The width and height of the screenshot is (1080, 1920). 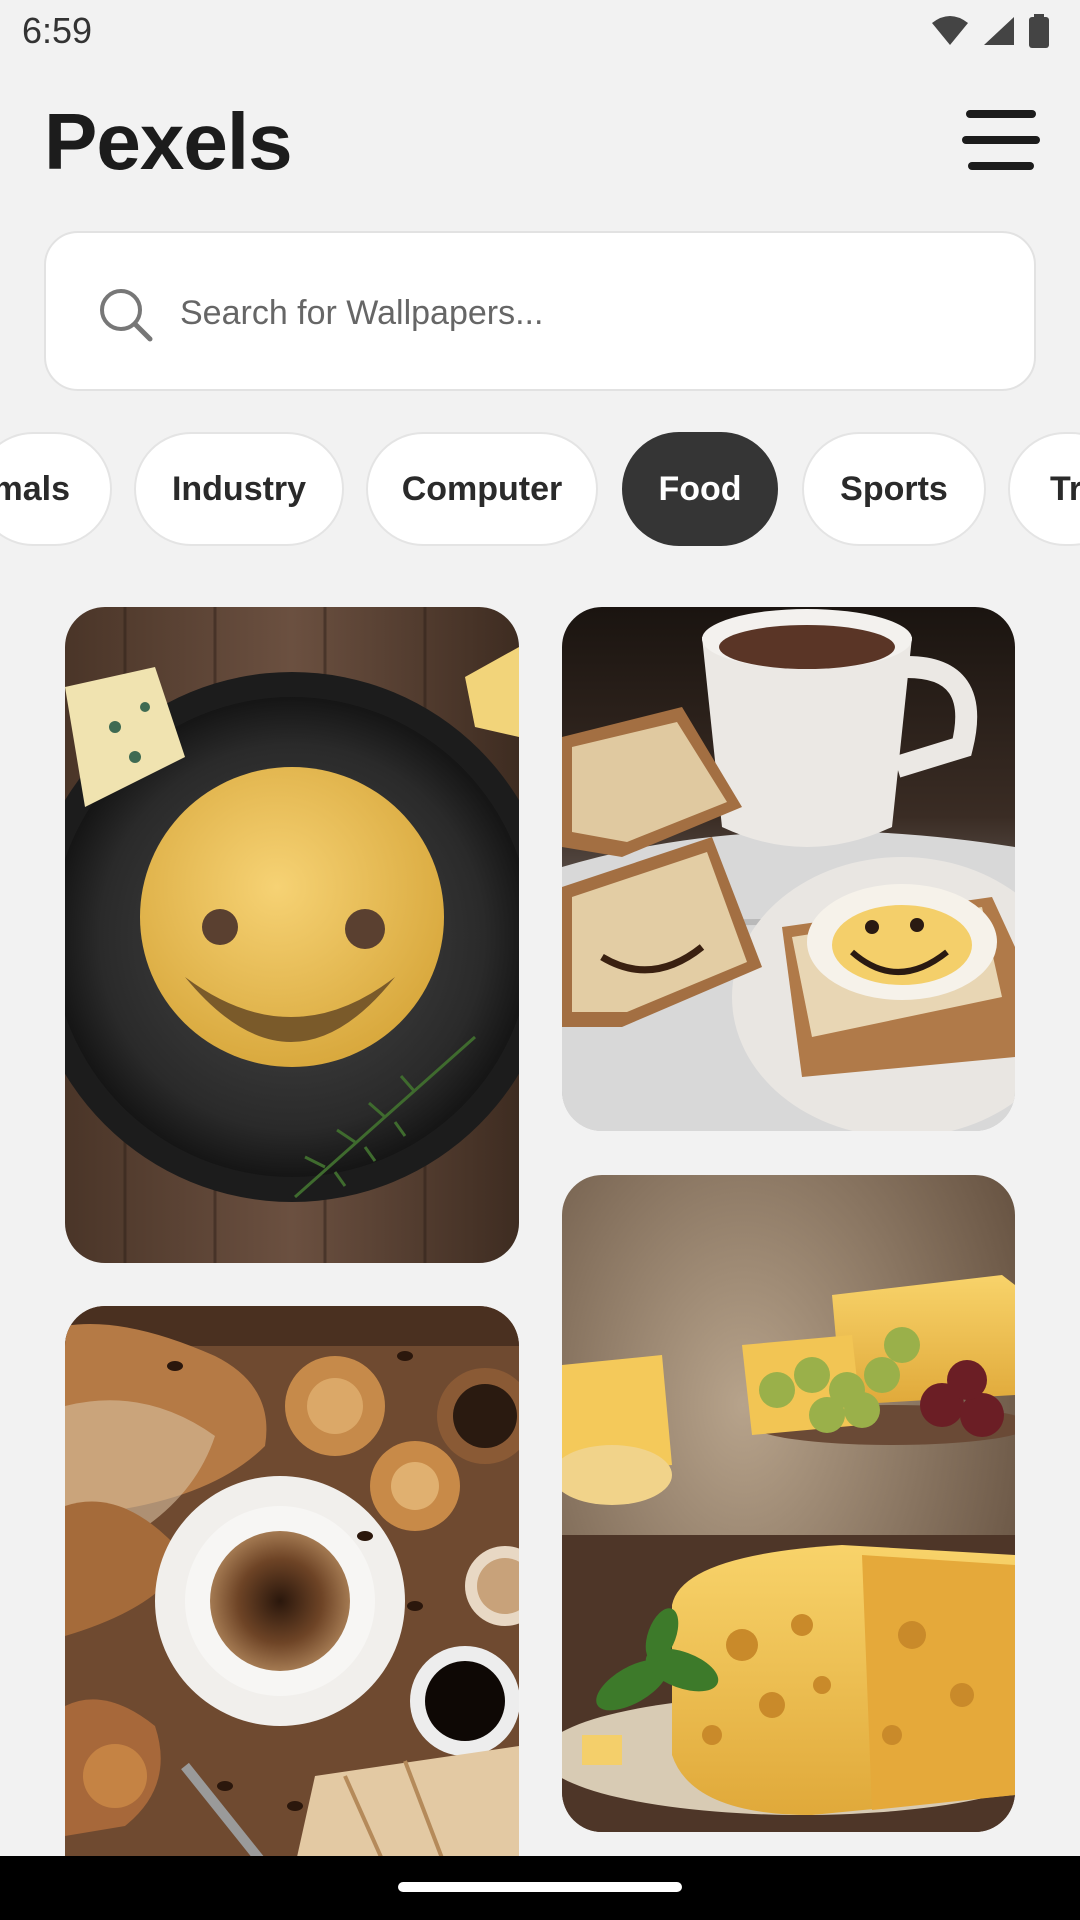 What do you see at coordinates (168, 141) in the screenshot?
I see `app-title: Pexels` at bounding box center [168, 141].